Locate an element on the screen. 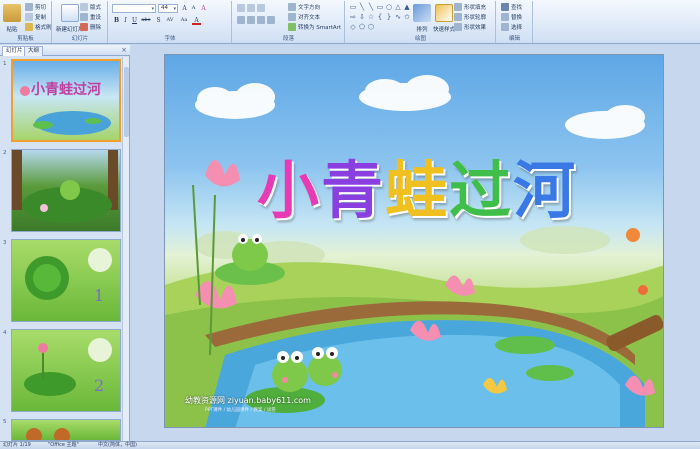 This screenshot has width=700, height=449. more-shapes-icon: ⬠ is located at coordinates (362, 27).